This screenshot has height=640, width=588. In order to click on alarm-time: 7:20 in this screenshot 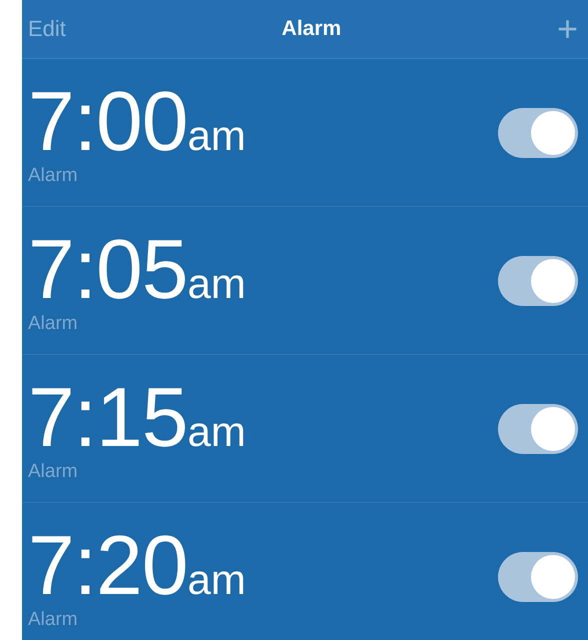, I will do `click(108, 564)`.